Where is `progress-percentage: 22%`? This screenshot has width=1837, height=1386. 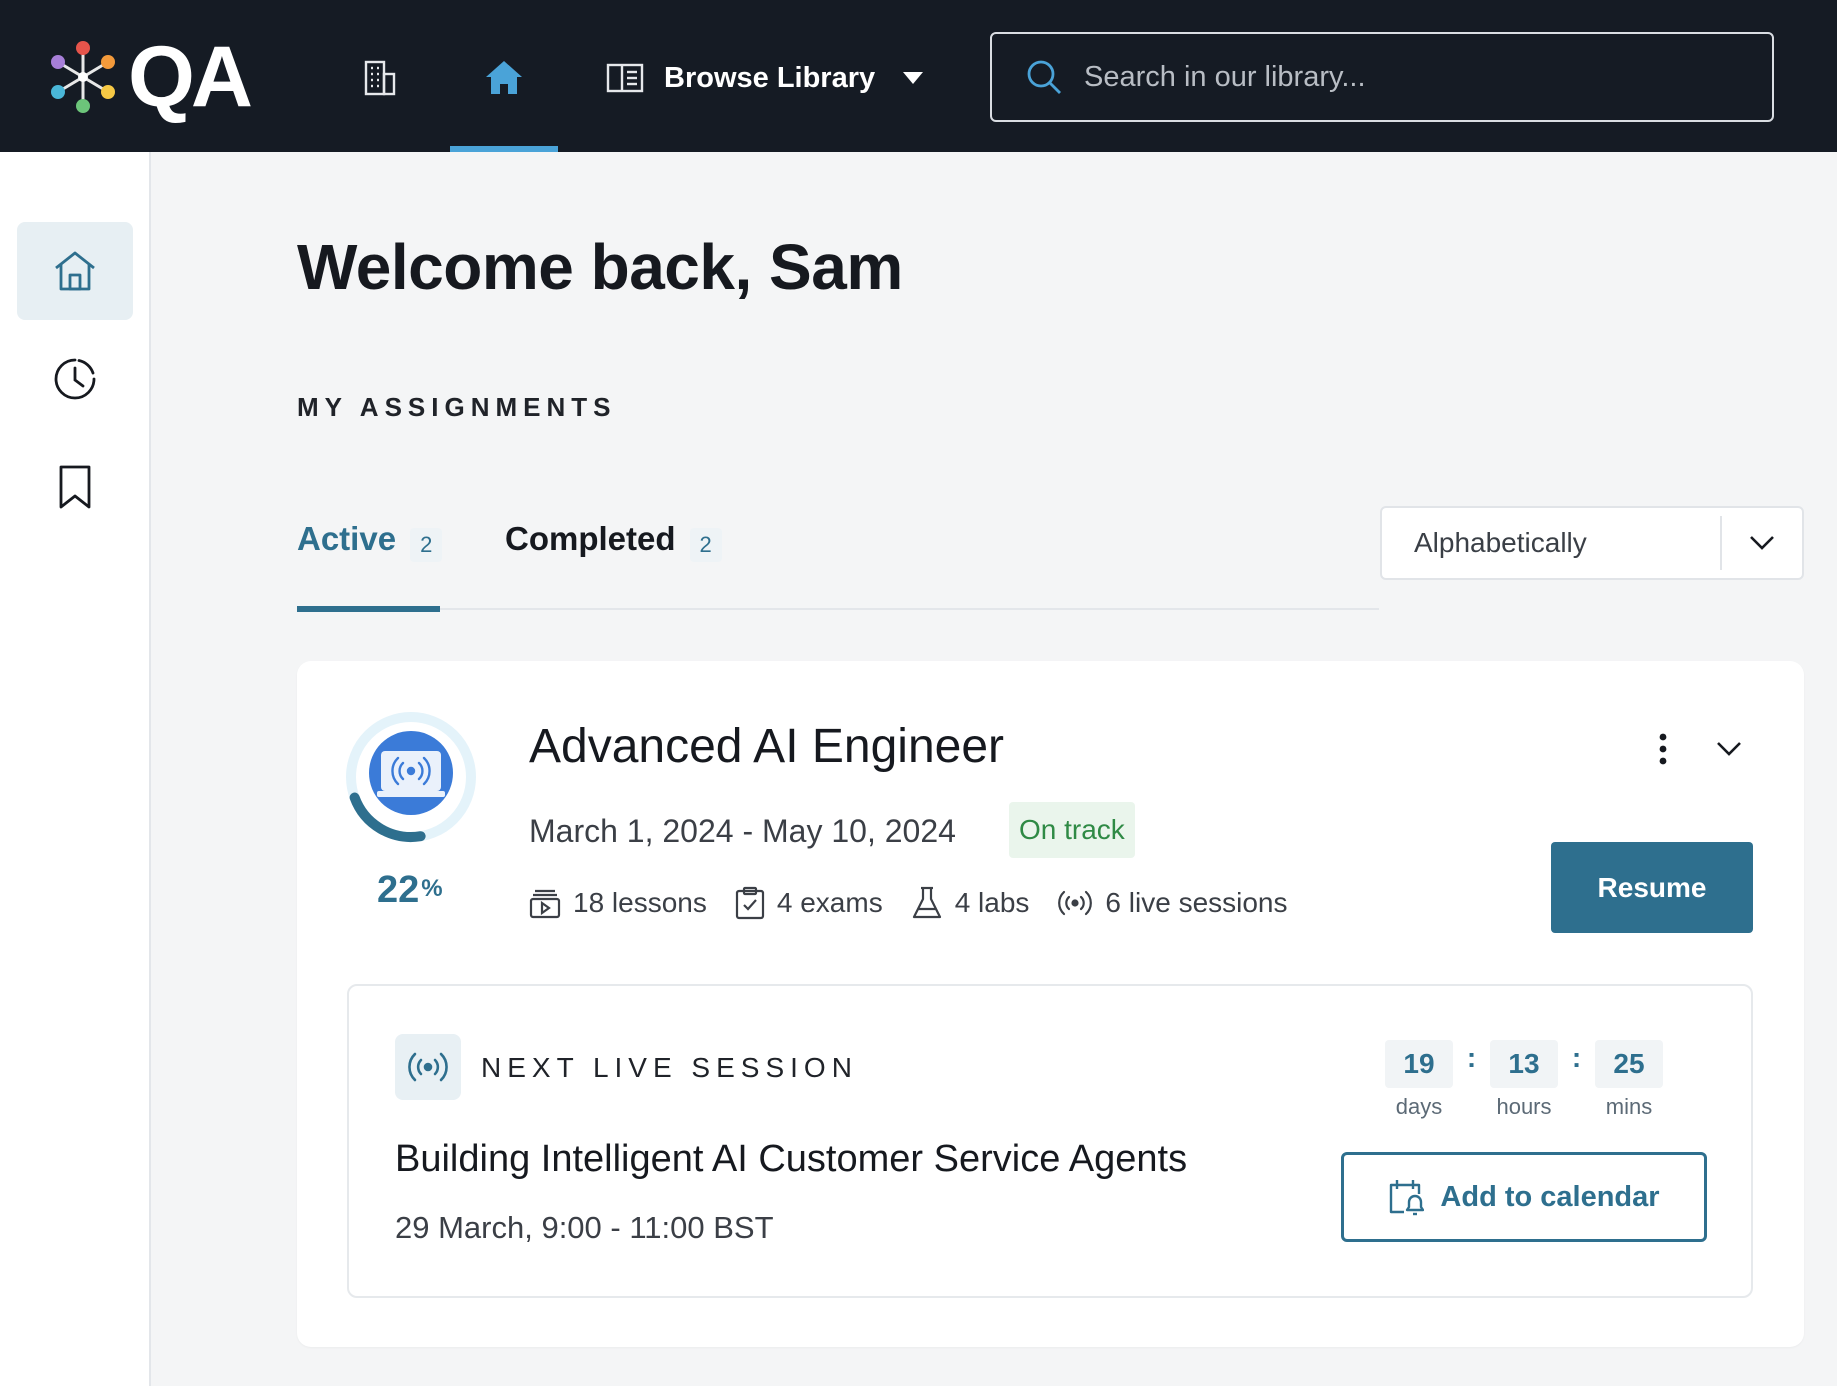 progress-percentage: 22% is located at coordinates (410, 890).